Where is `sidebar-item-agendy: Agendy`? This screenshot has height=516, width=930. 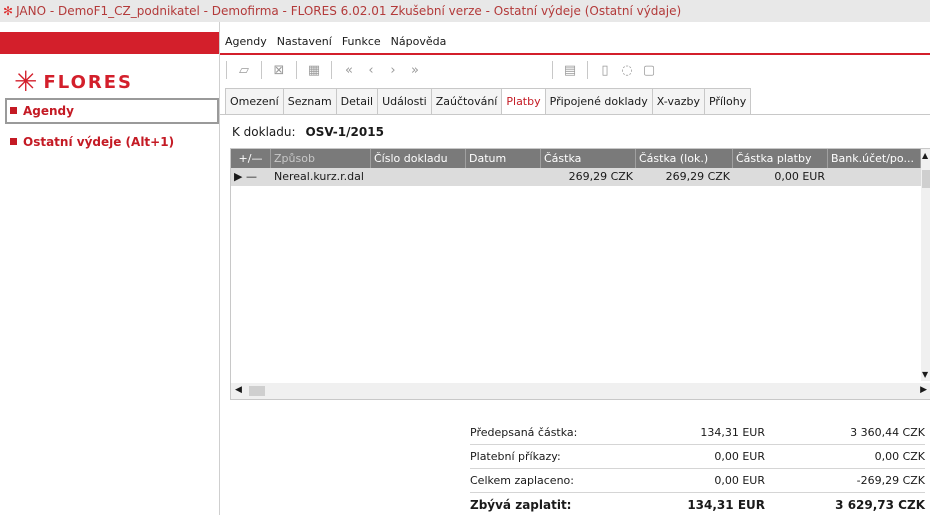 sidebar-item-agendy: Agendy is located at coordinates (42, 111).